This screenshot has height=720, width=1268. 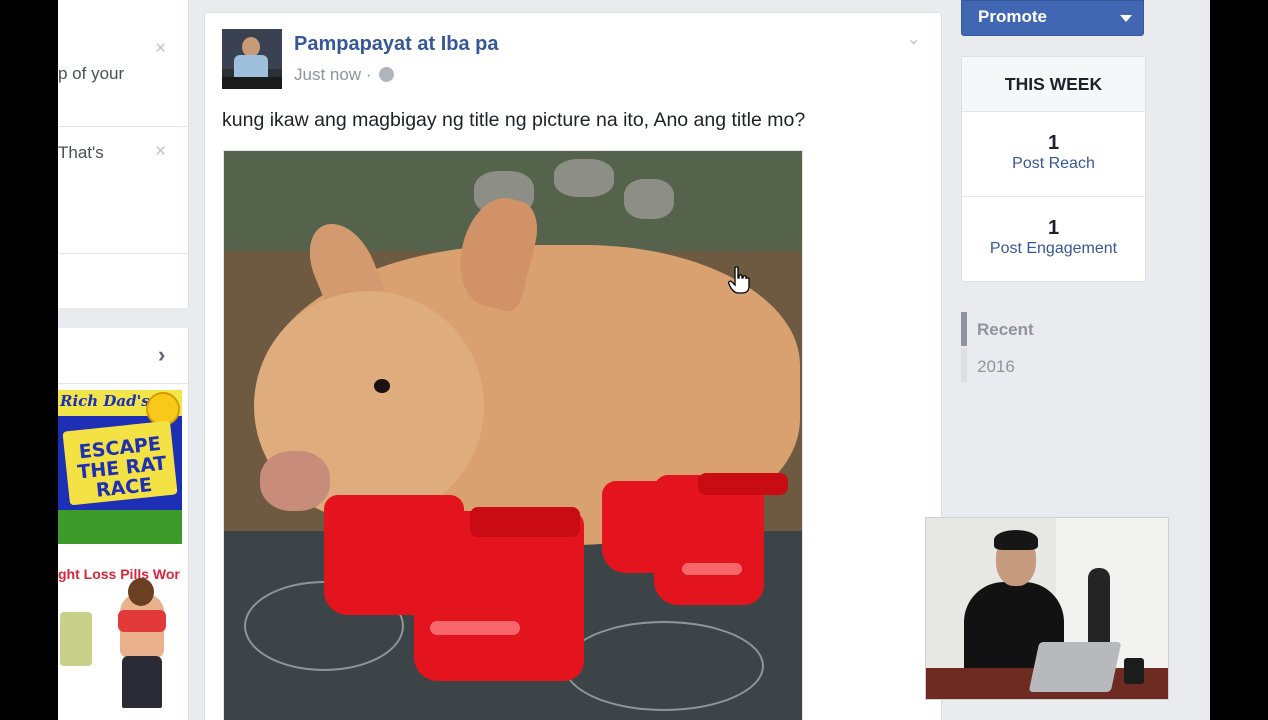 I want to click on ads-header: ›, so click(x=123, y=356).